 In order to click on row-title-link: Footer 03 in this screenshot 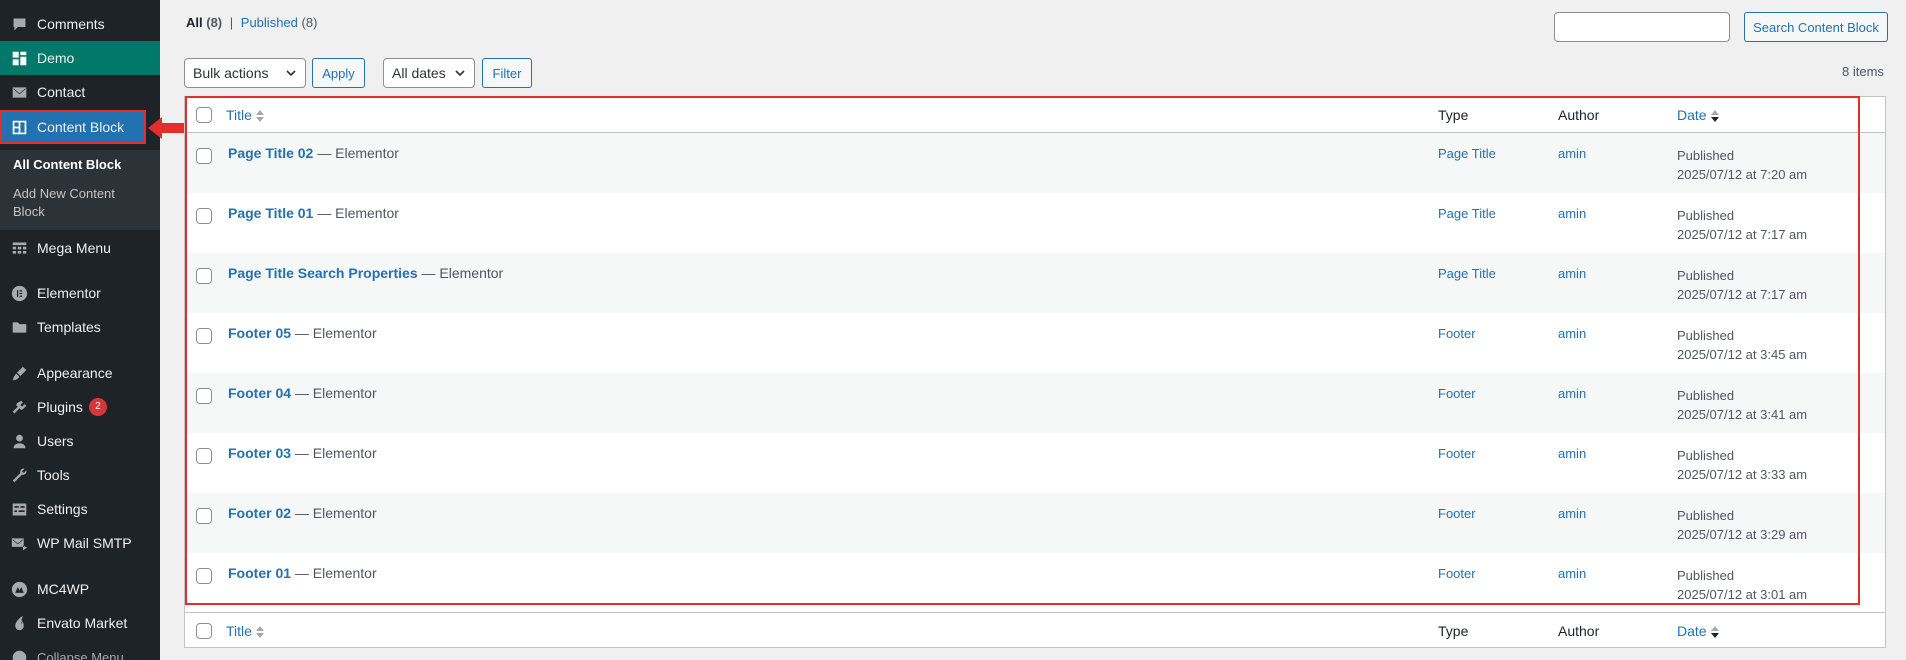, I will do `click(259, 453)`.